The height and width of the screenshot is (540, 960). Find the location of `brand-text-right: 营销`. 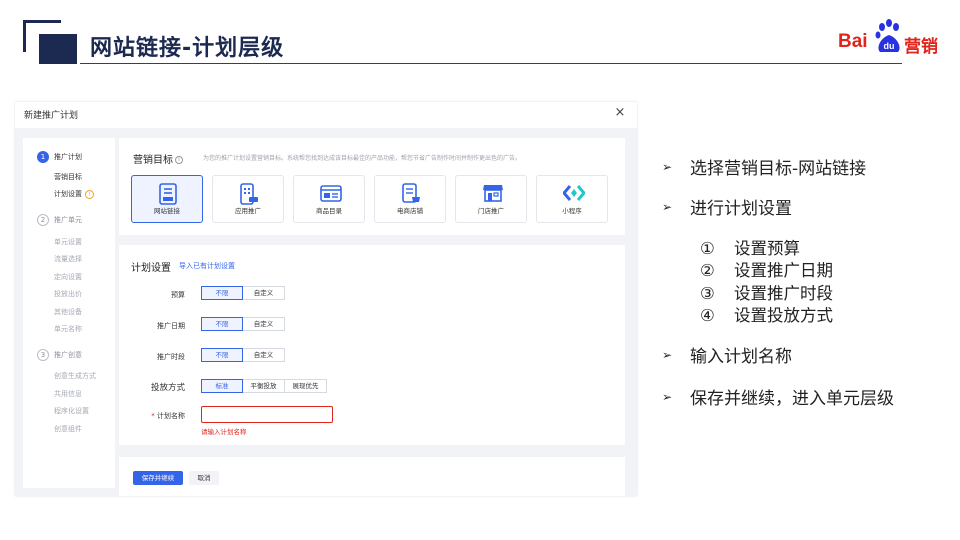

brand-text-right: 营销 is located at coordinates (921, 47).